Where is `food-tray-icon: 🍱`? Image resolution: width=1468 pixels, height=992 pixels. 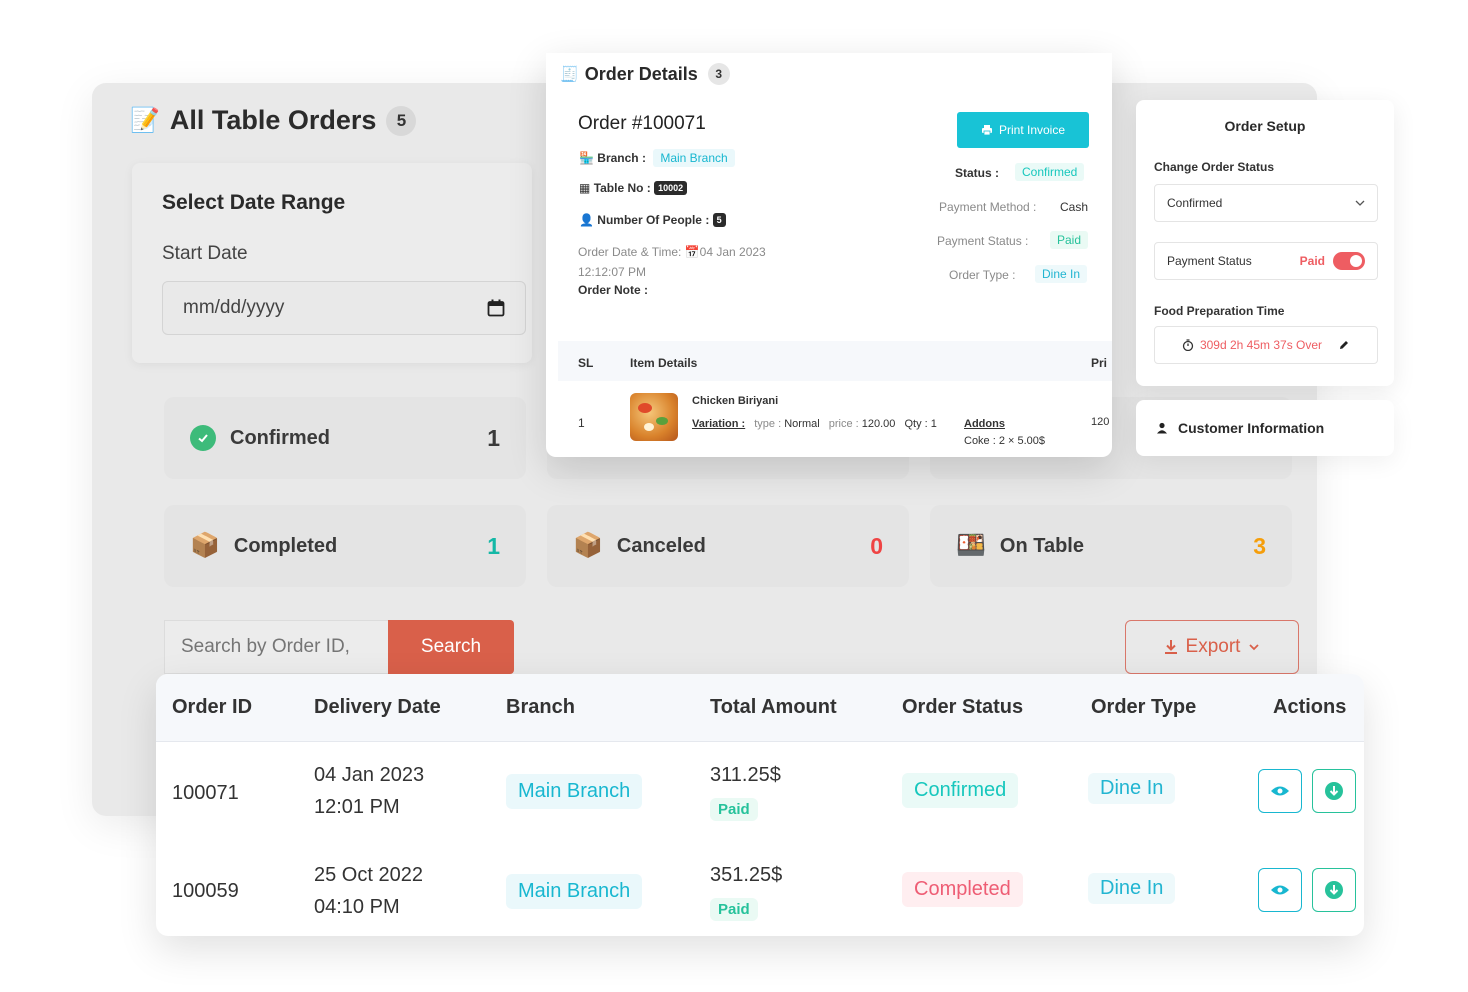
food-tray-icon: 🍱 is located at coordinates (971, 545).